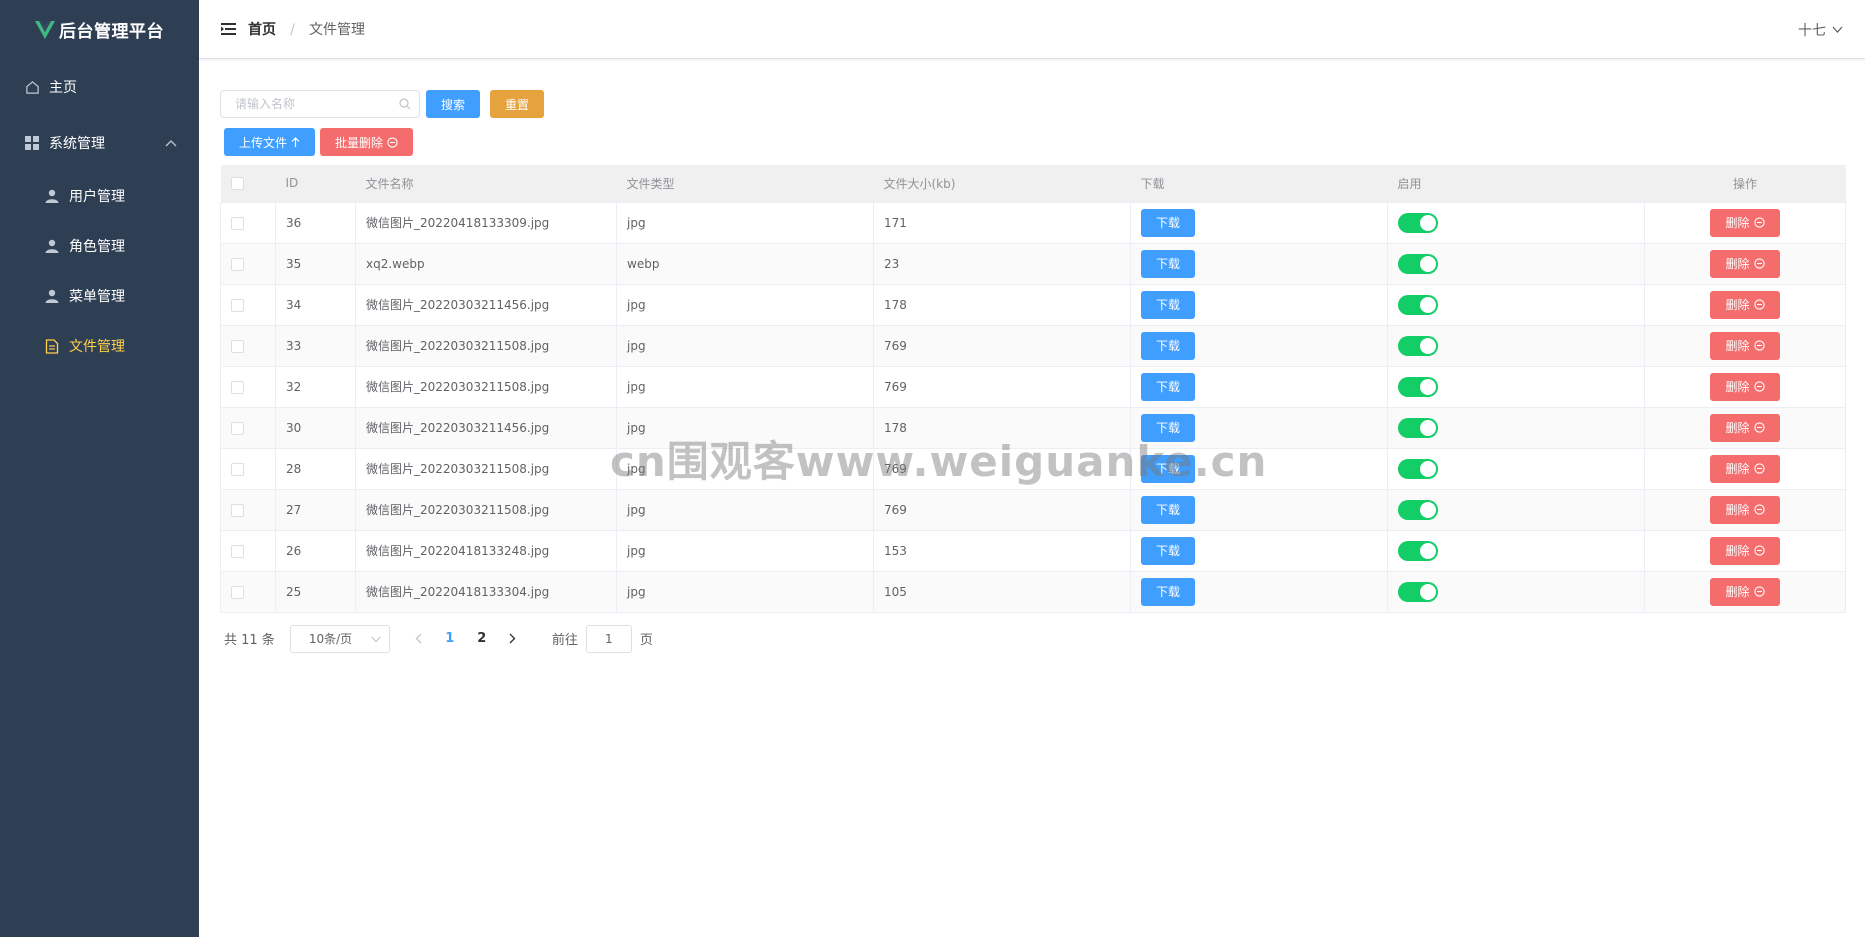  I want to click on search-input, so click(320, 104).